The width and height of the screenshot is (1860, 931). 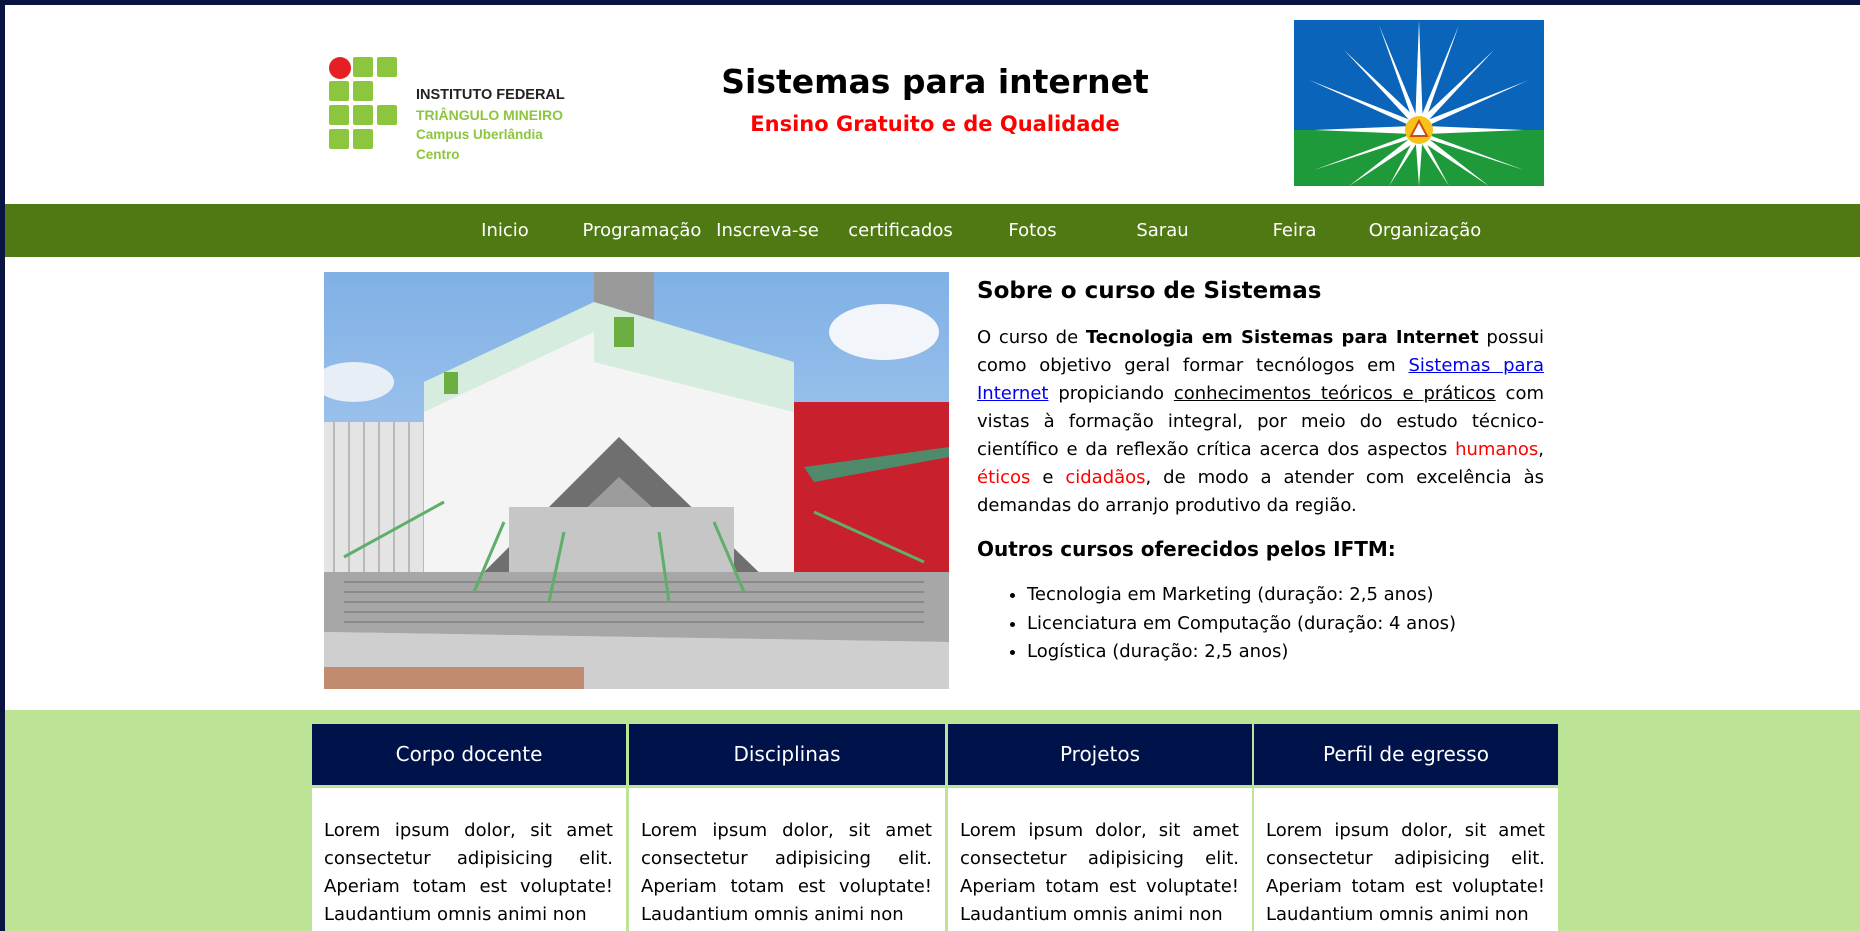 What do you see at coordinates (1241, 652) in the screenshot?
I see `list-item: Logística (duração: 2,5 anos)` at bounding box center [1241, 652].